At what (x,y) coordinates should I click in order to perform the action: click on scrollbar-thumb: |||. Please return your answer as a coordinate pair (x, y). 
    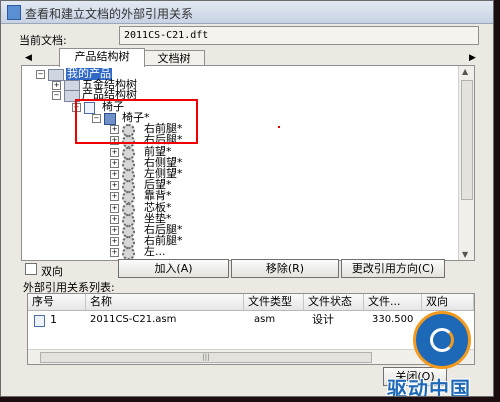
    Looking at the image, I should click on (206, 357).